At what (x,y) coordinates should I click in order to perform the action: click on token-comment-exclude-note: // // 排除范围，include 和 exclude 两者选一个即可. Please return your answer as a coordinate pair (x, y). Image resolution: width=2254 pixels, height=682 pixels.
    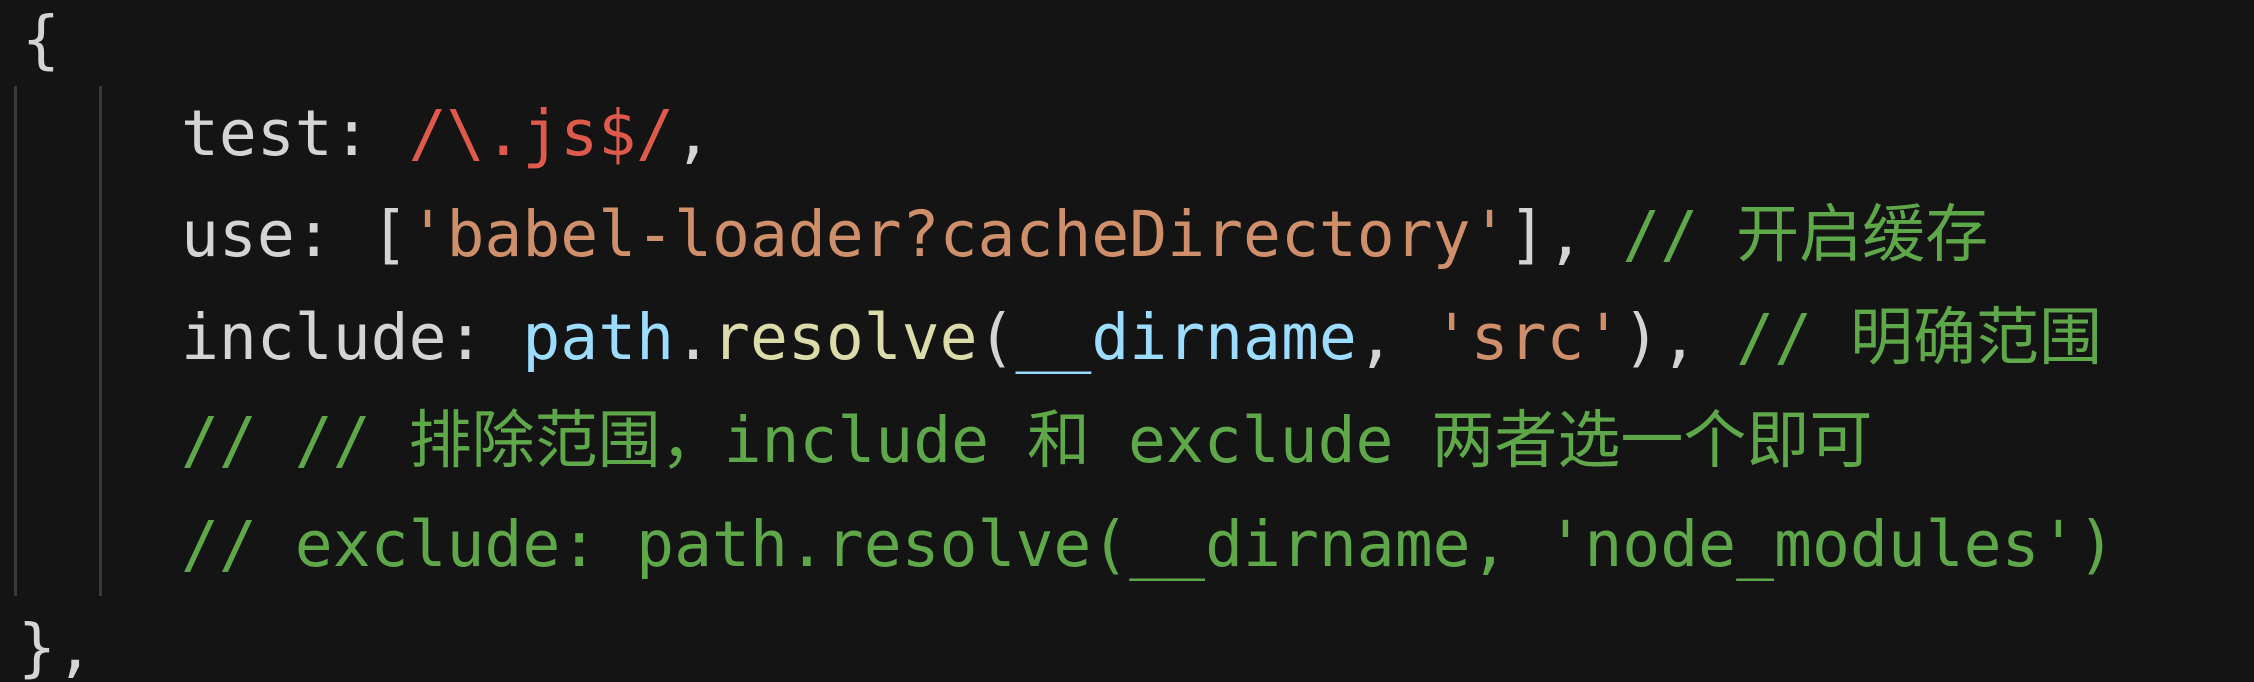
    Looking at the image, I should click on (1027, 440).